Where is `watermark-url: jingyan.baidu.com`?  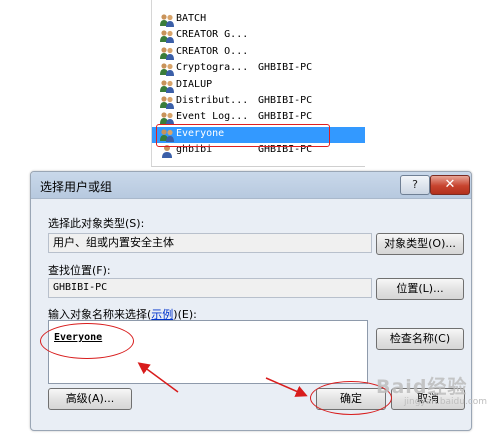 watermark-url: jingyan.baidu.com is located at coordinates (446, 402).